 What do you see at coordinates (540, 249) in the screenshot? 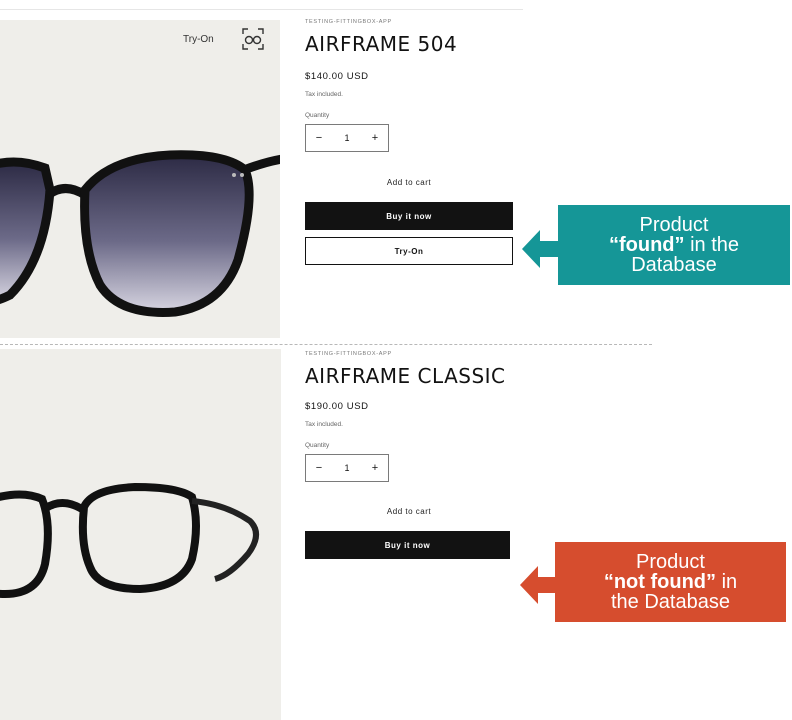
I see `callout-arrow-found` at bounding box center [540, 249].